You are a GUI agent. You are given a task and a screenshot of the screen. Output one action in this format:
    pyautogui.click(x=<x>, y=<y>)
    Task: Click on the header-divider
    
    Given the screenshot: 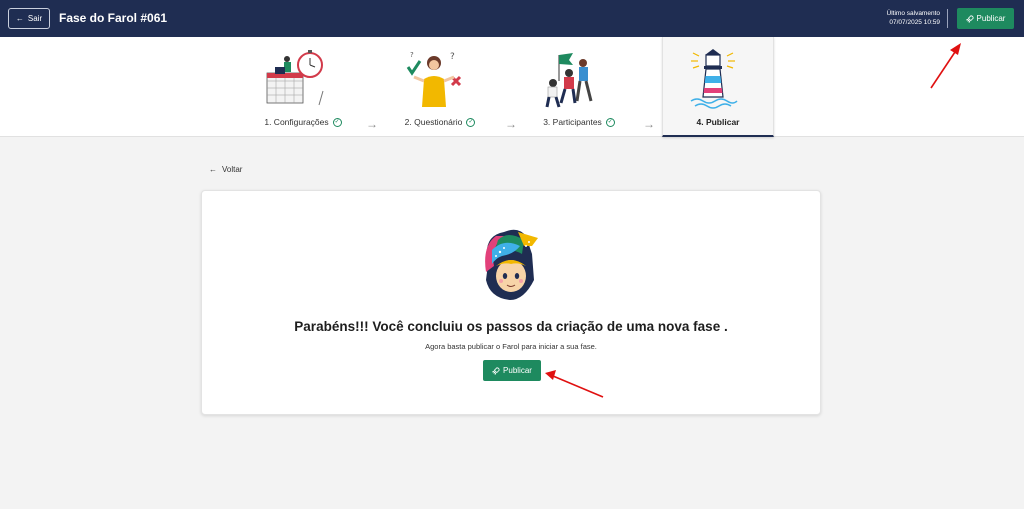 What is the action you would take?
    pyautogui.click(x=947, y=18)
    